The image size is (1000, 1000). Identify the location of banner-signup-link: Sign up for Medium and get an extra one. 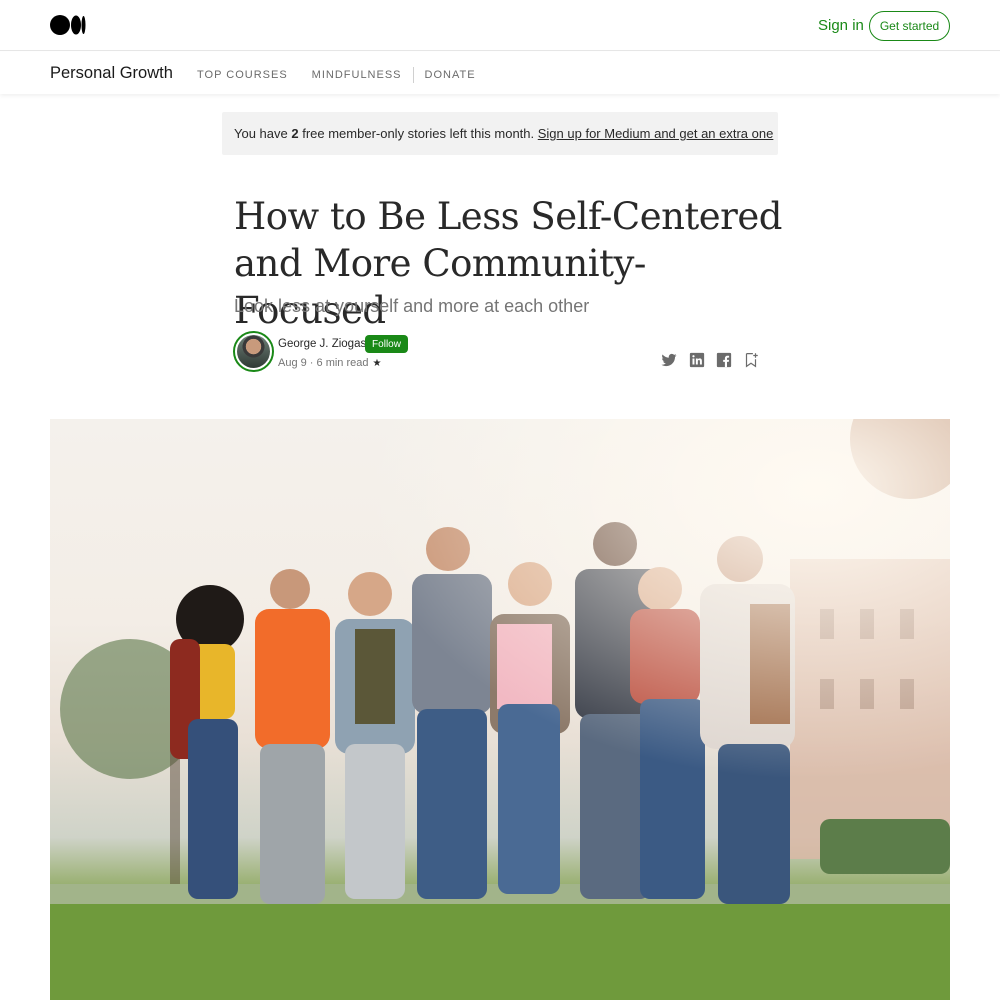
(656, 133).